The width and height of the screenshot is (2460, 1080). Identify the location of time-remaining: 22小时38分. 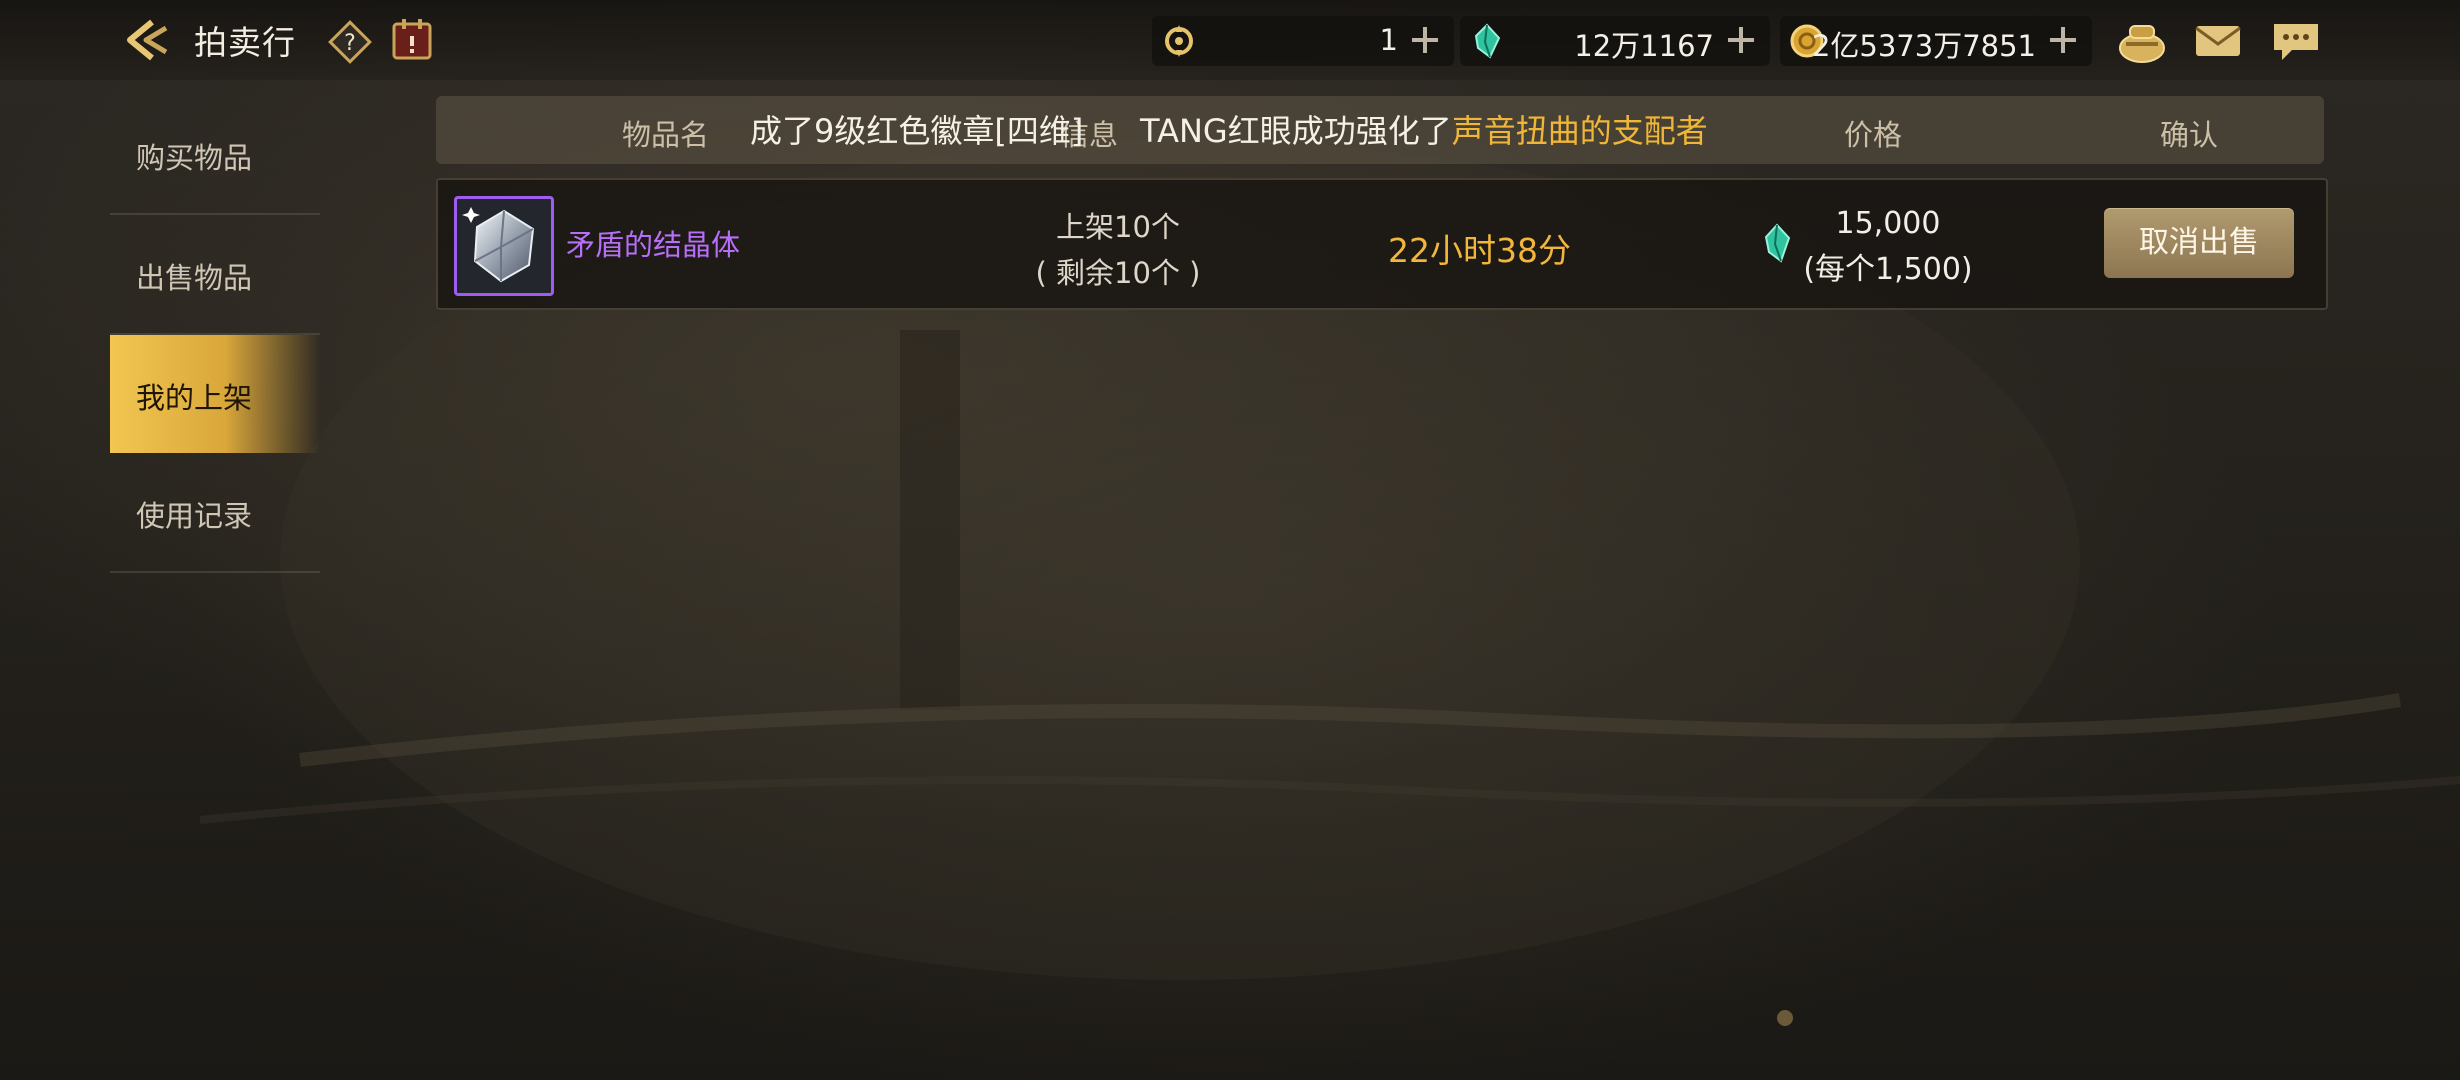
(1479, 250).